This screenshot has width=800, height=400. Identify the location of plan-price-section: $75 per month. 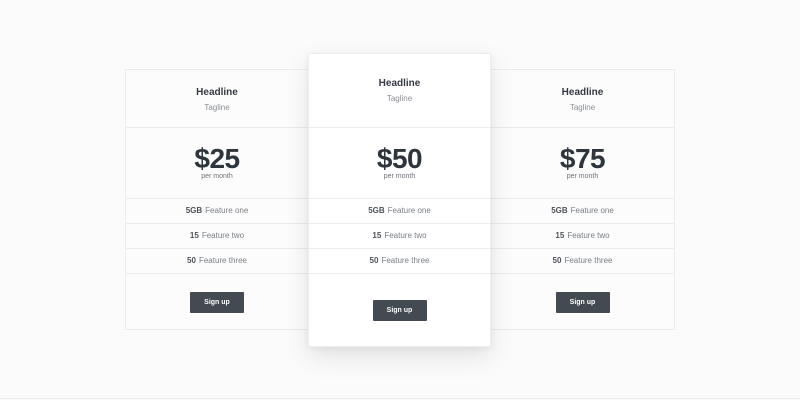
(582, 163).